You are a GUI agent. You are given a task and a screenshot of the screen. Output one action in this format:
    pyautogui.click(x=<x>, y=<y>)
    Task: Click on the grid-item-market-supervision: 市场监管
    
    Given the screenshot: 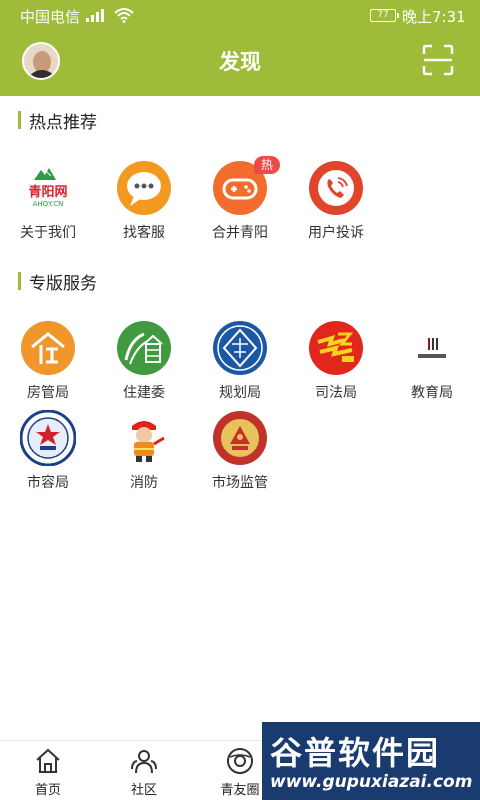 What is the action you would take?
    pyautogui.click(x=240, y=455)
    